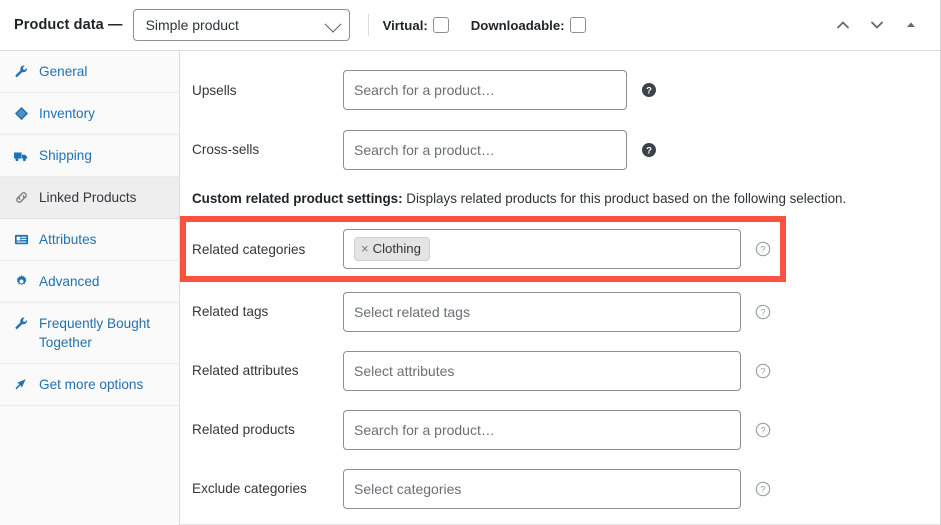  What do you see at coordinates (517, 25) in the screenshot?
I see `downloadable-label: Downloadable:` at bounding box center [517, 25].